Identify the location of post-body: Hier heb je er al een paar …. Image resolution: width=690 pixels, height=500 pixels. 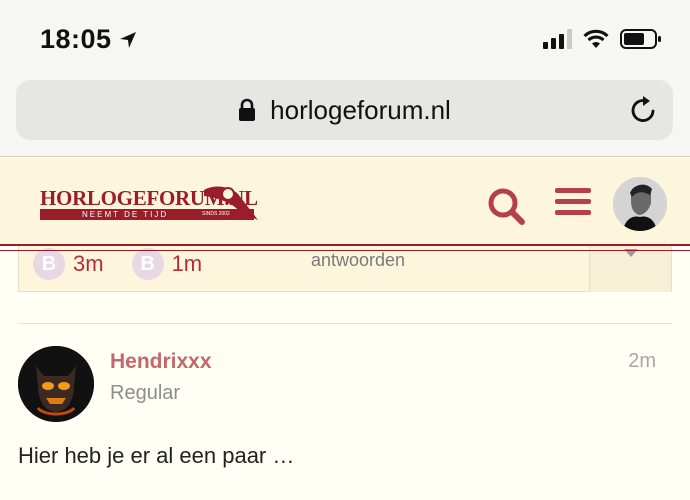
(156, 455).